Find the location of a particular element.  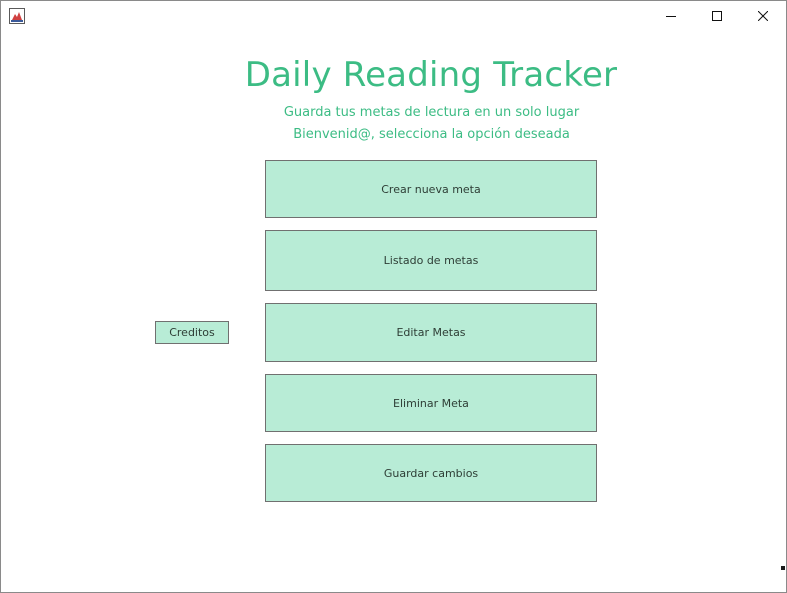

maximize-button is located at coordinates (717, 16).